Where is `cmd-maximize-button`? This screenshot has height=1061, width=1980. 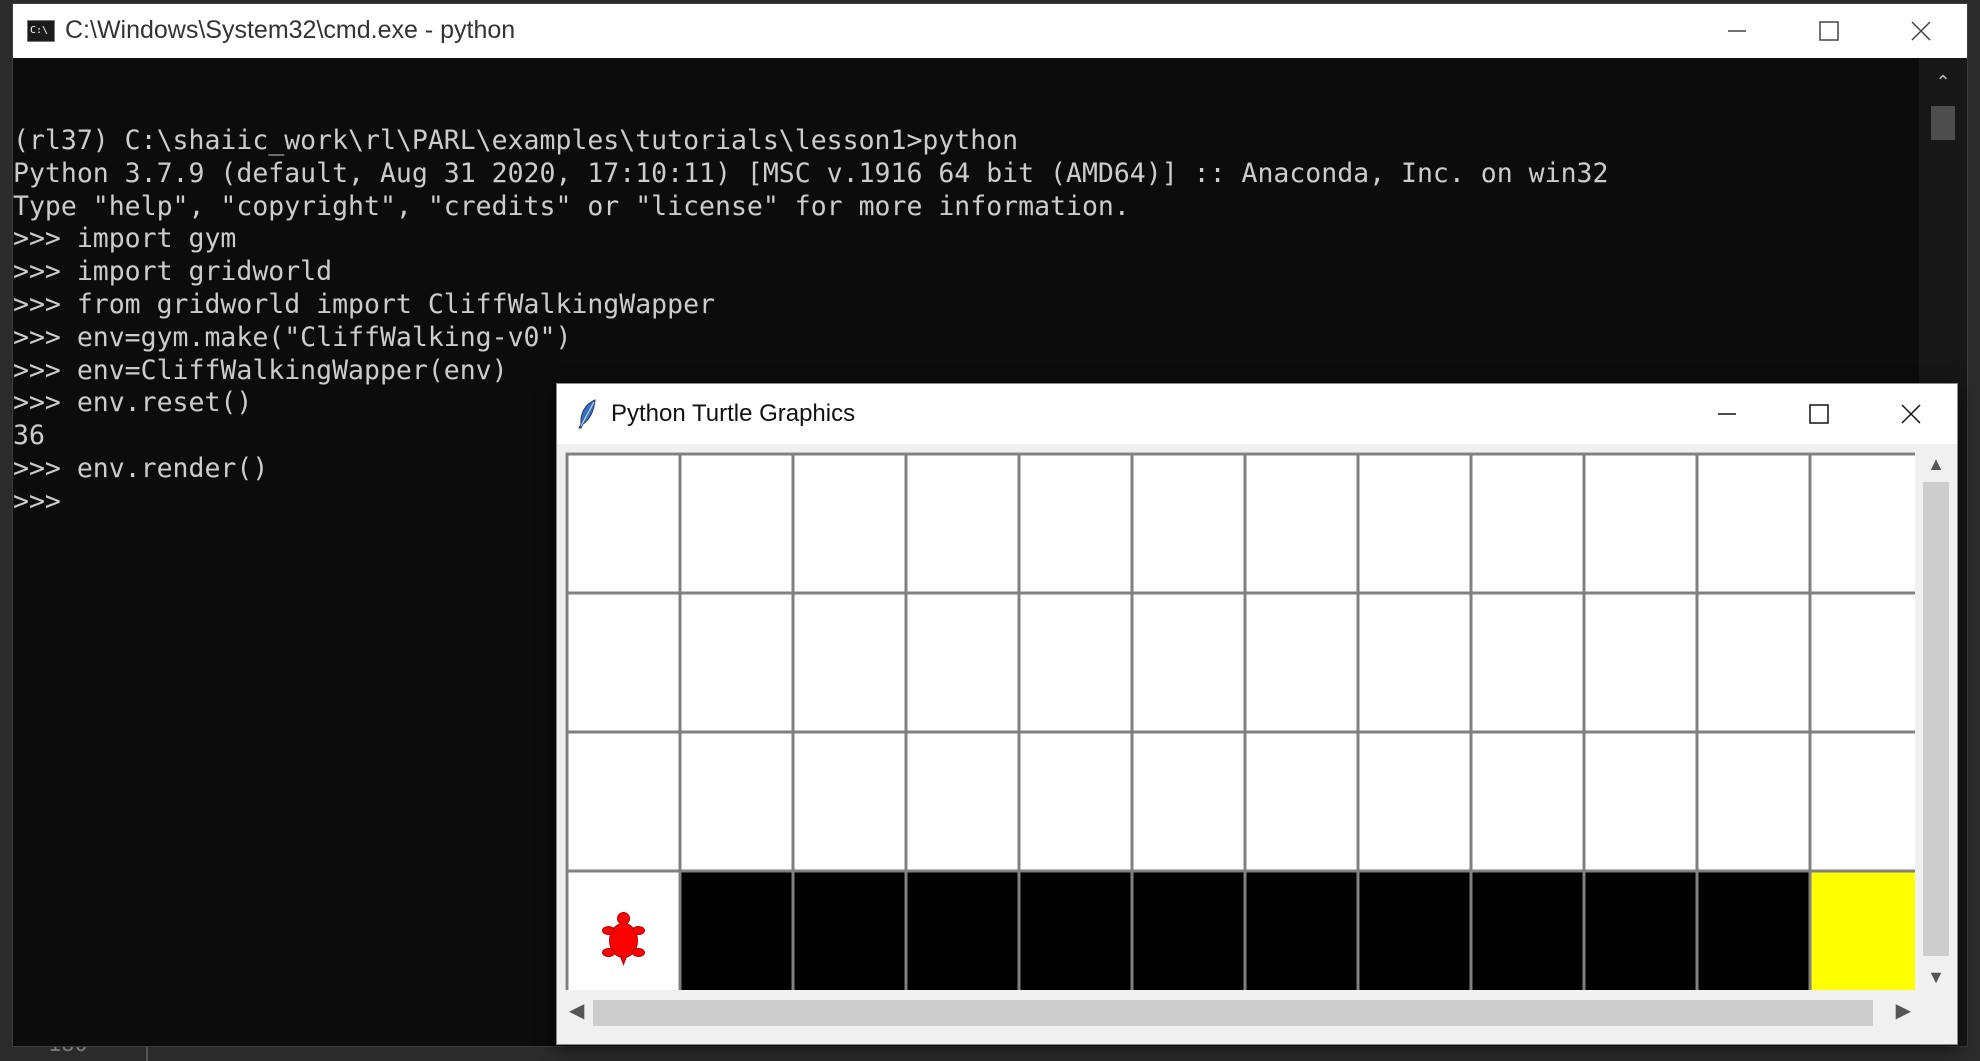
cmd-maximize-button is located at coordinates (1829, 31).